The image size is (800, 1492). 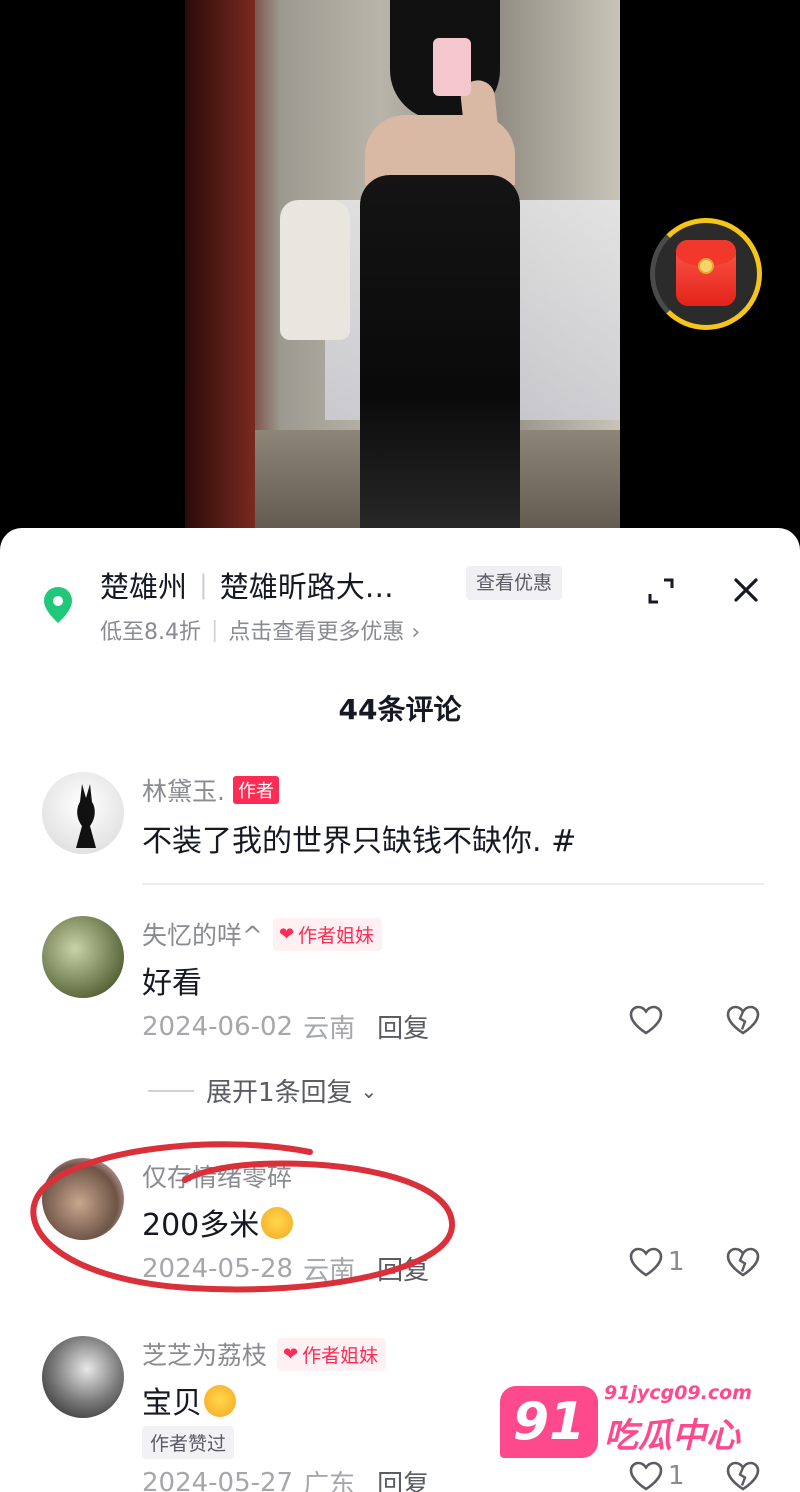 I want to click on comment-date: 2024-05-27, so click(x=218, y=1479).